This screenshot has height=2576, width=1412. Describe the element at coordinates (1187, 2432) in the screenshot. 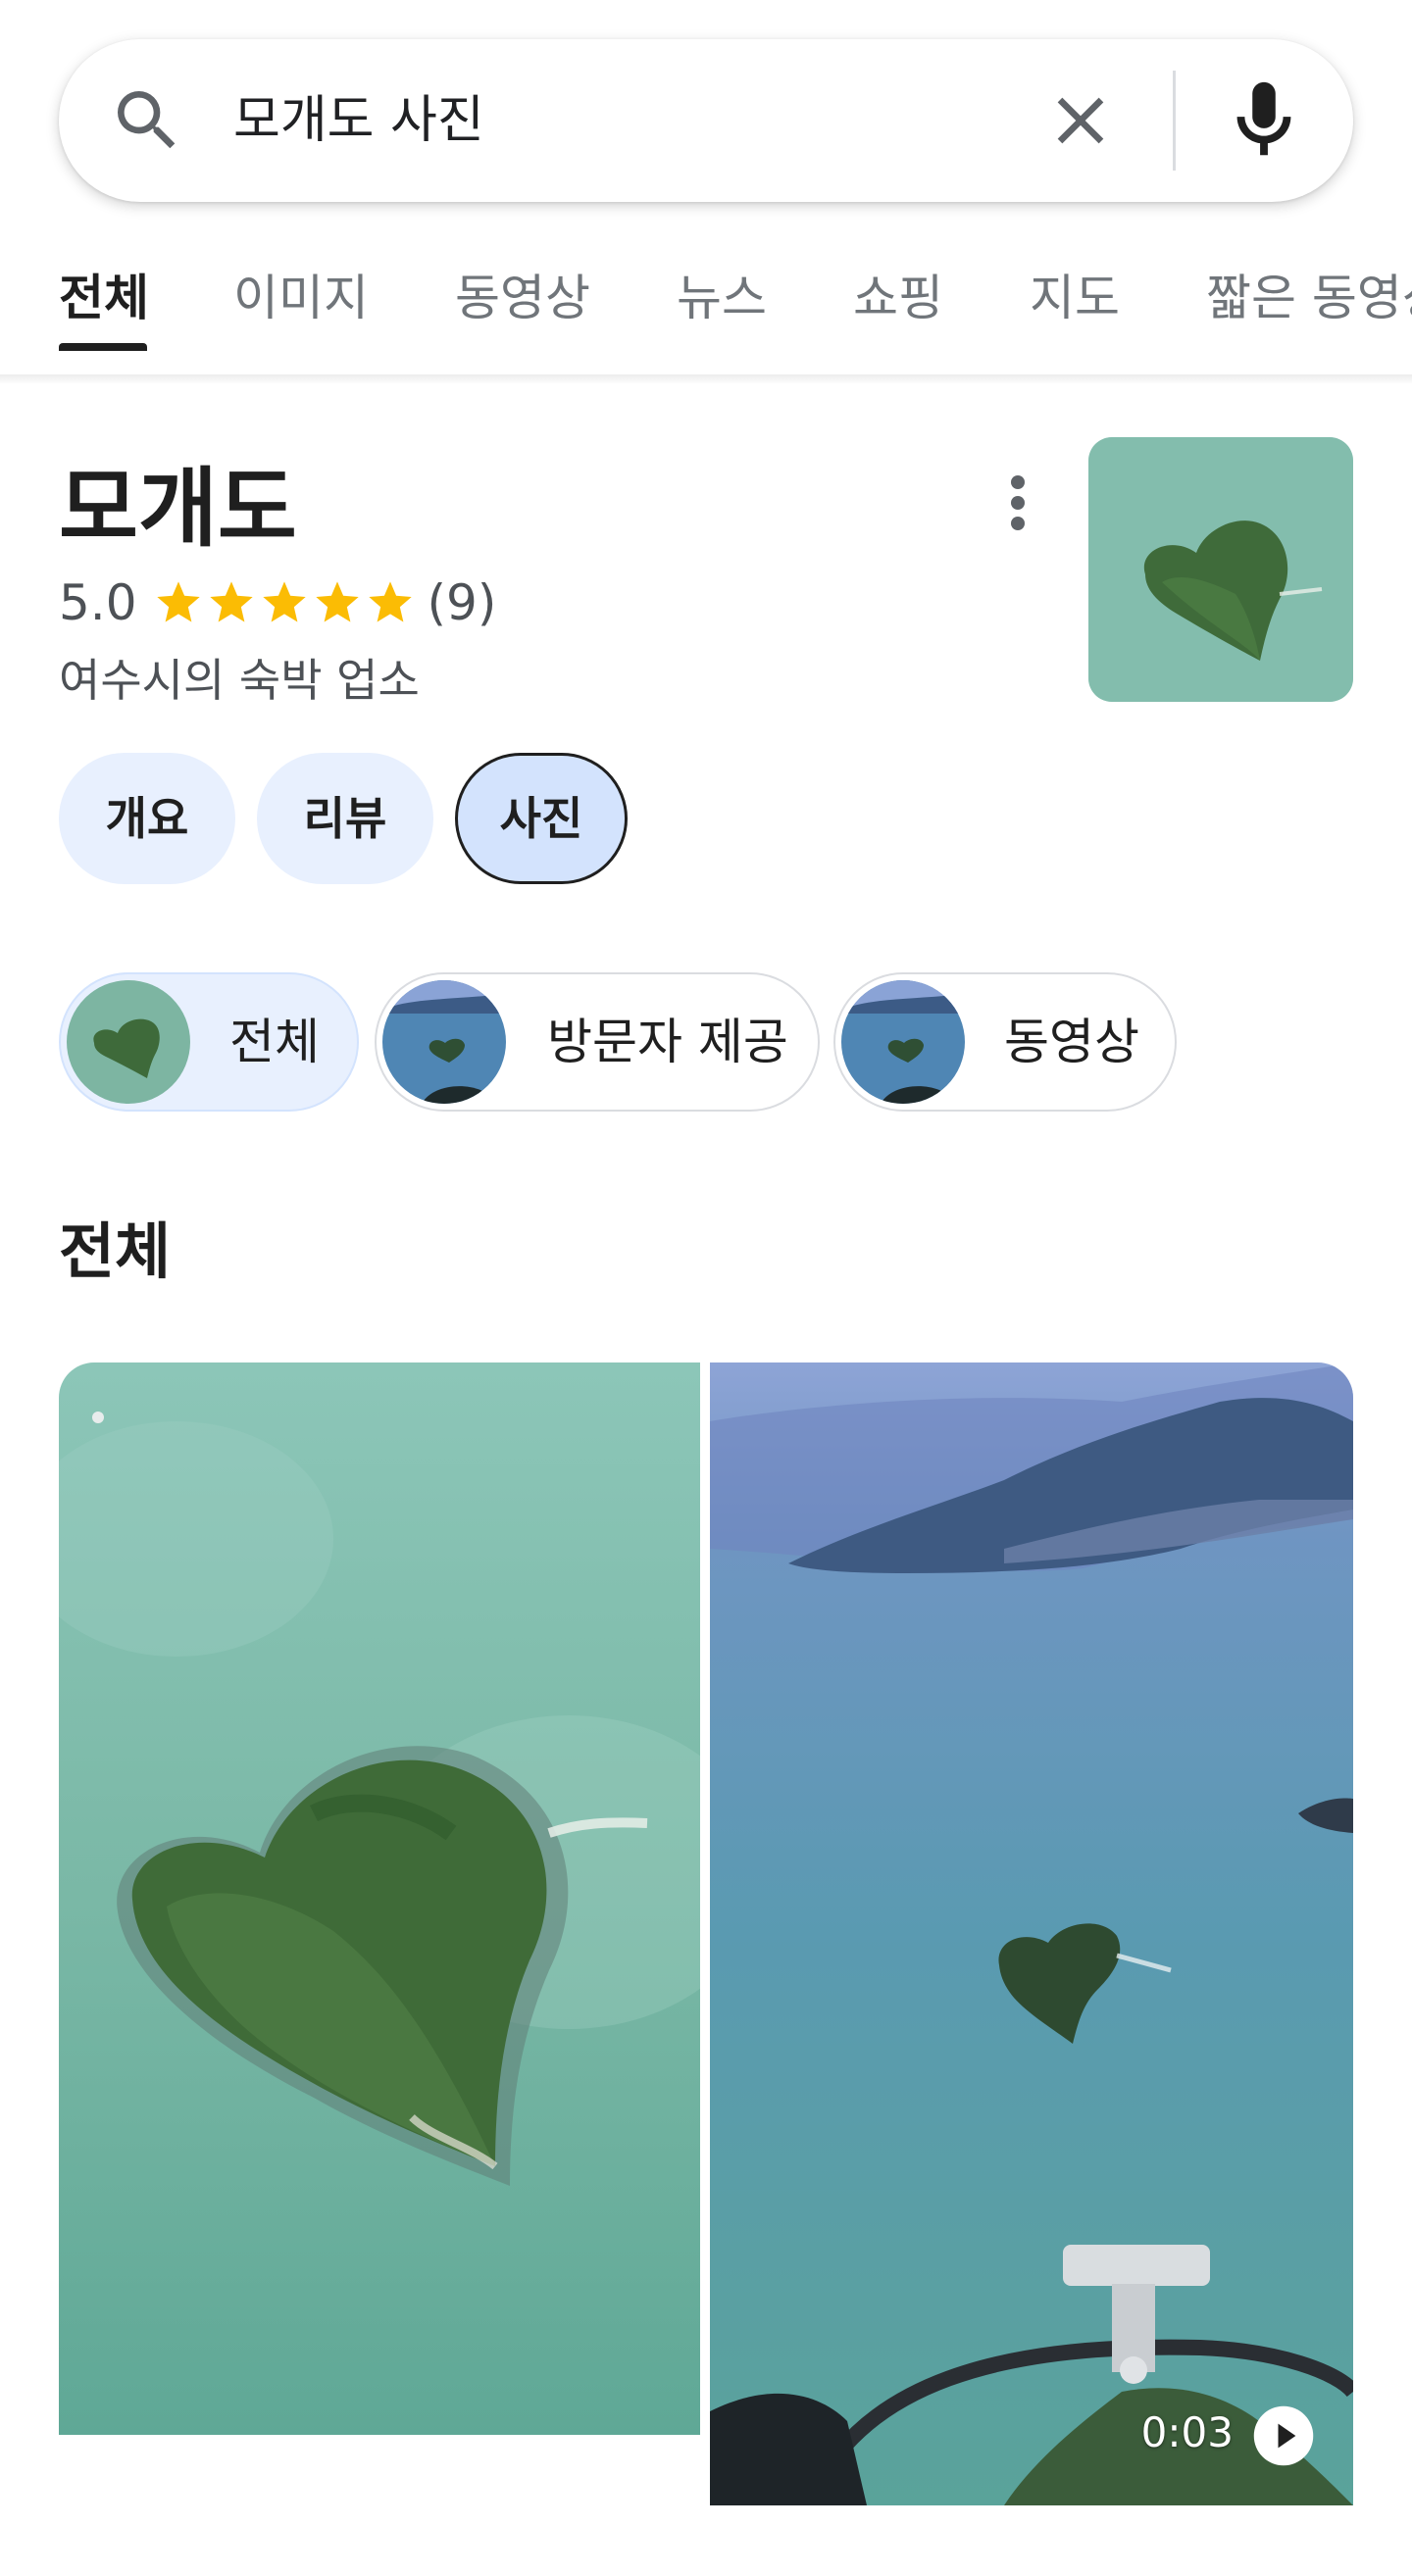

I see `video-duration: 0:03` at that location.